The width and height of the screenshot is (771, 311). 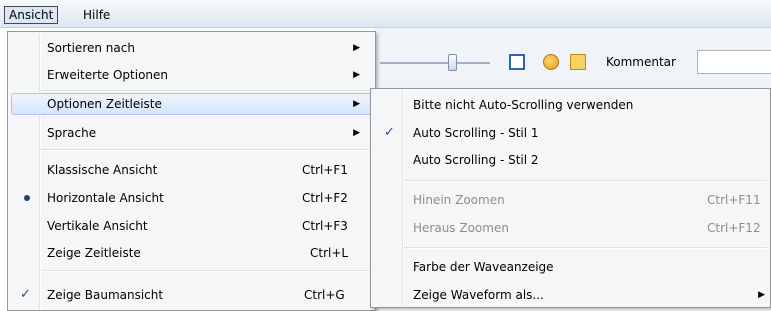 I want to click on menu-item-label: Zeige Baumansicht, so click(x=105, y=295).